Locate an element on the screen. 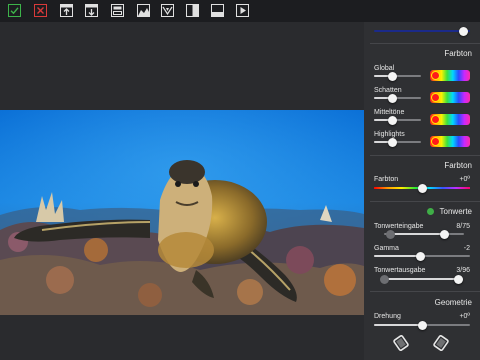 Image resolution: width=480 pixels, height=360 pixels. histogram-button is located at coordinates (143, 10).